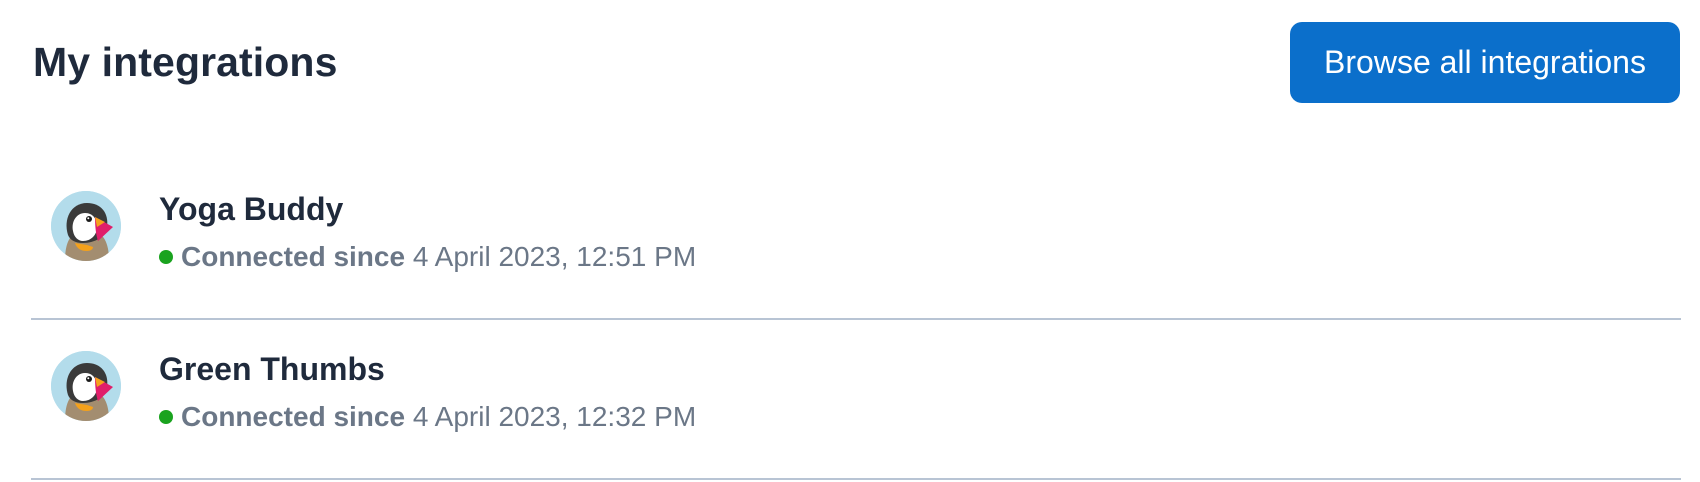 The width and height of the screenshot is (1700, 482). I want to click on connected-date: 4 April 2023, 12:32 PM, so click(554, 416).